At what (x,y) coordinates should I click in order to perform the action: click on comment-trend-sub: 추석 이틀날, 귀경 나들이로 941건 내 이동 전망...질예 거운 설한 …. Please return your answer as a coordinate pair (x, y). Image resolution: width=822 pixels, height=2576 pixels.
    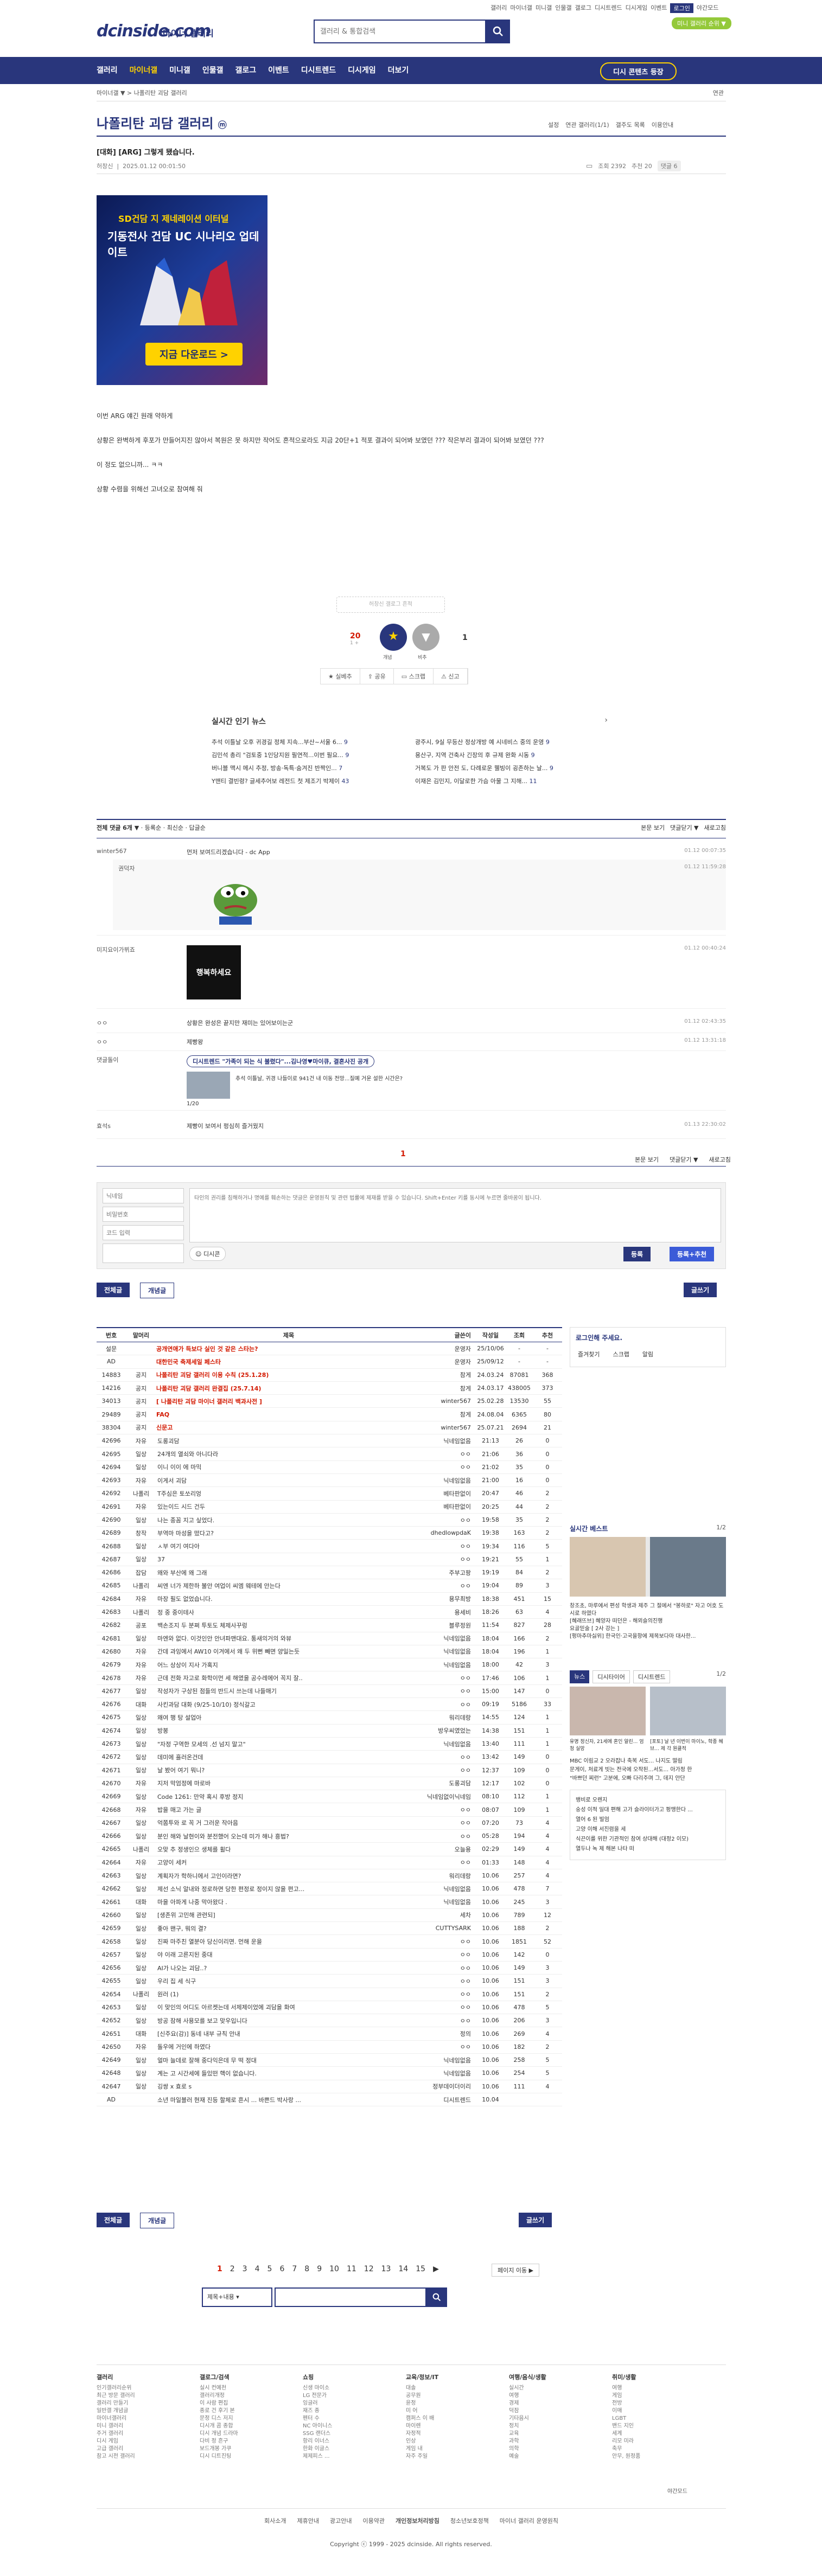
    Looking at the image, I should click on (349, 1085).